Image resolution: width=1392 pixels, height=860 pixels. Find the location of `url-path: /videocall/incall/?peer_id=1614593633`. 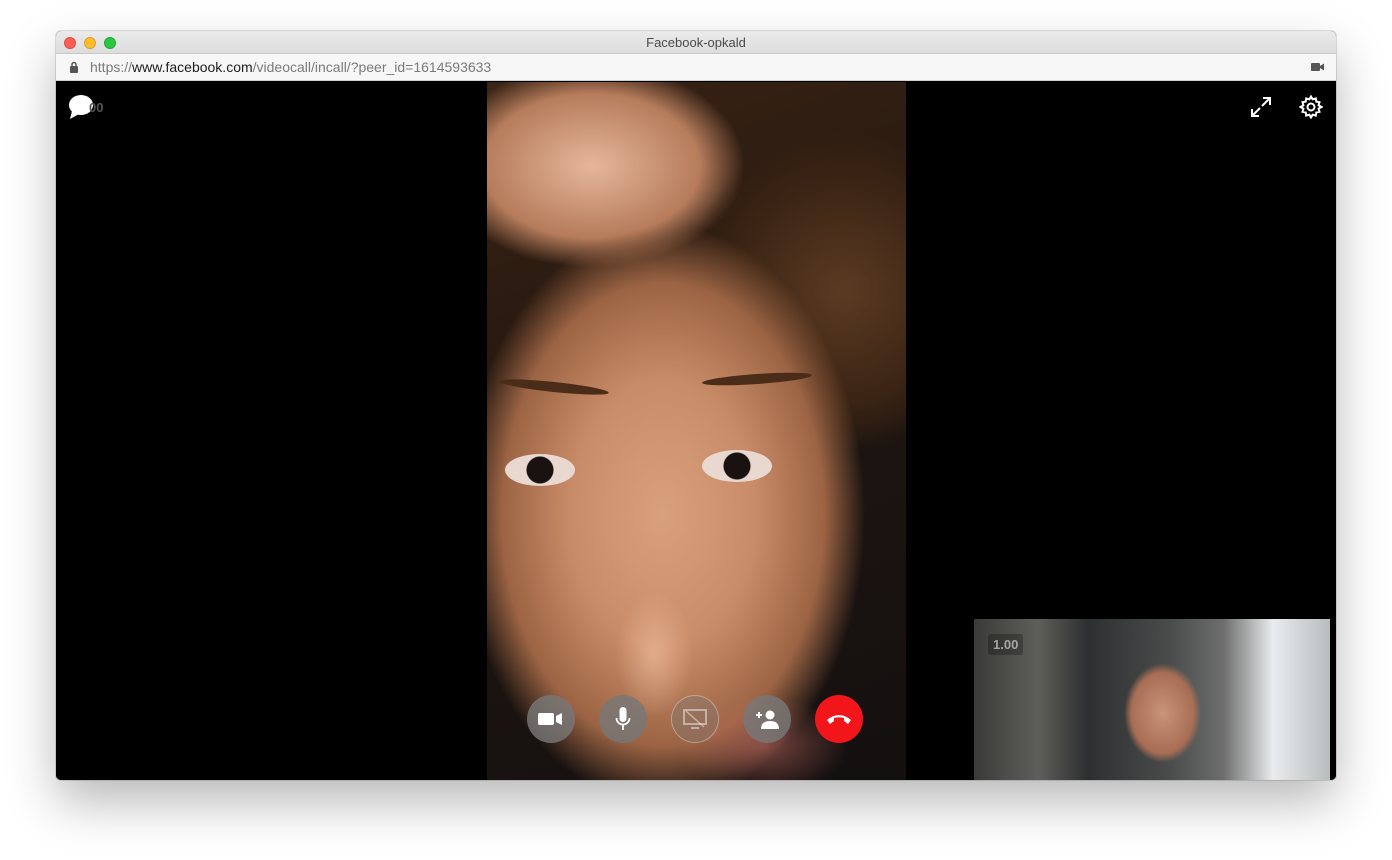

url-path: /videocall/incall/?peer_id=1614593633 is located at coordinates (372, 67).